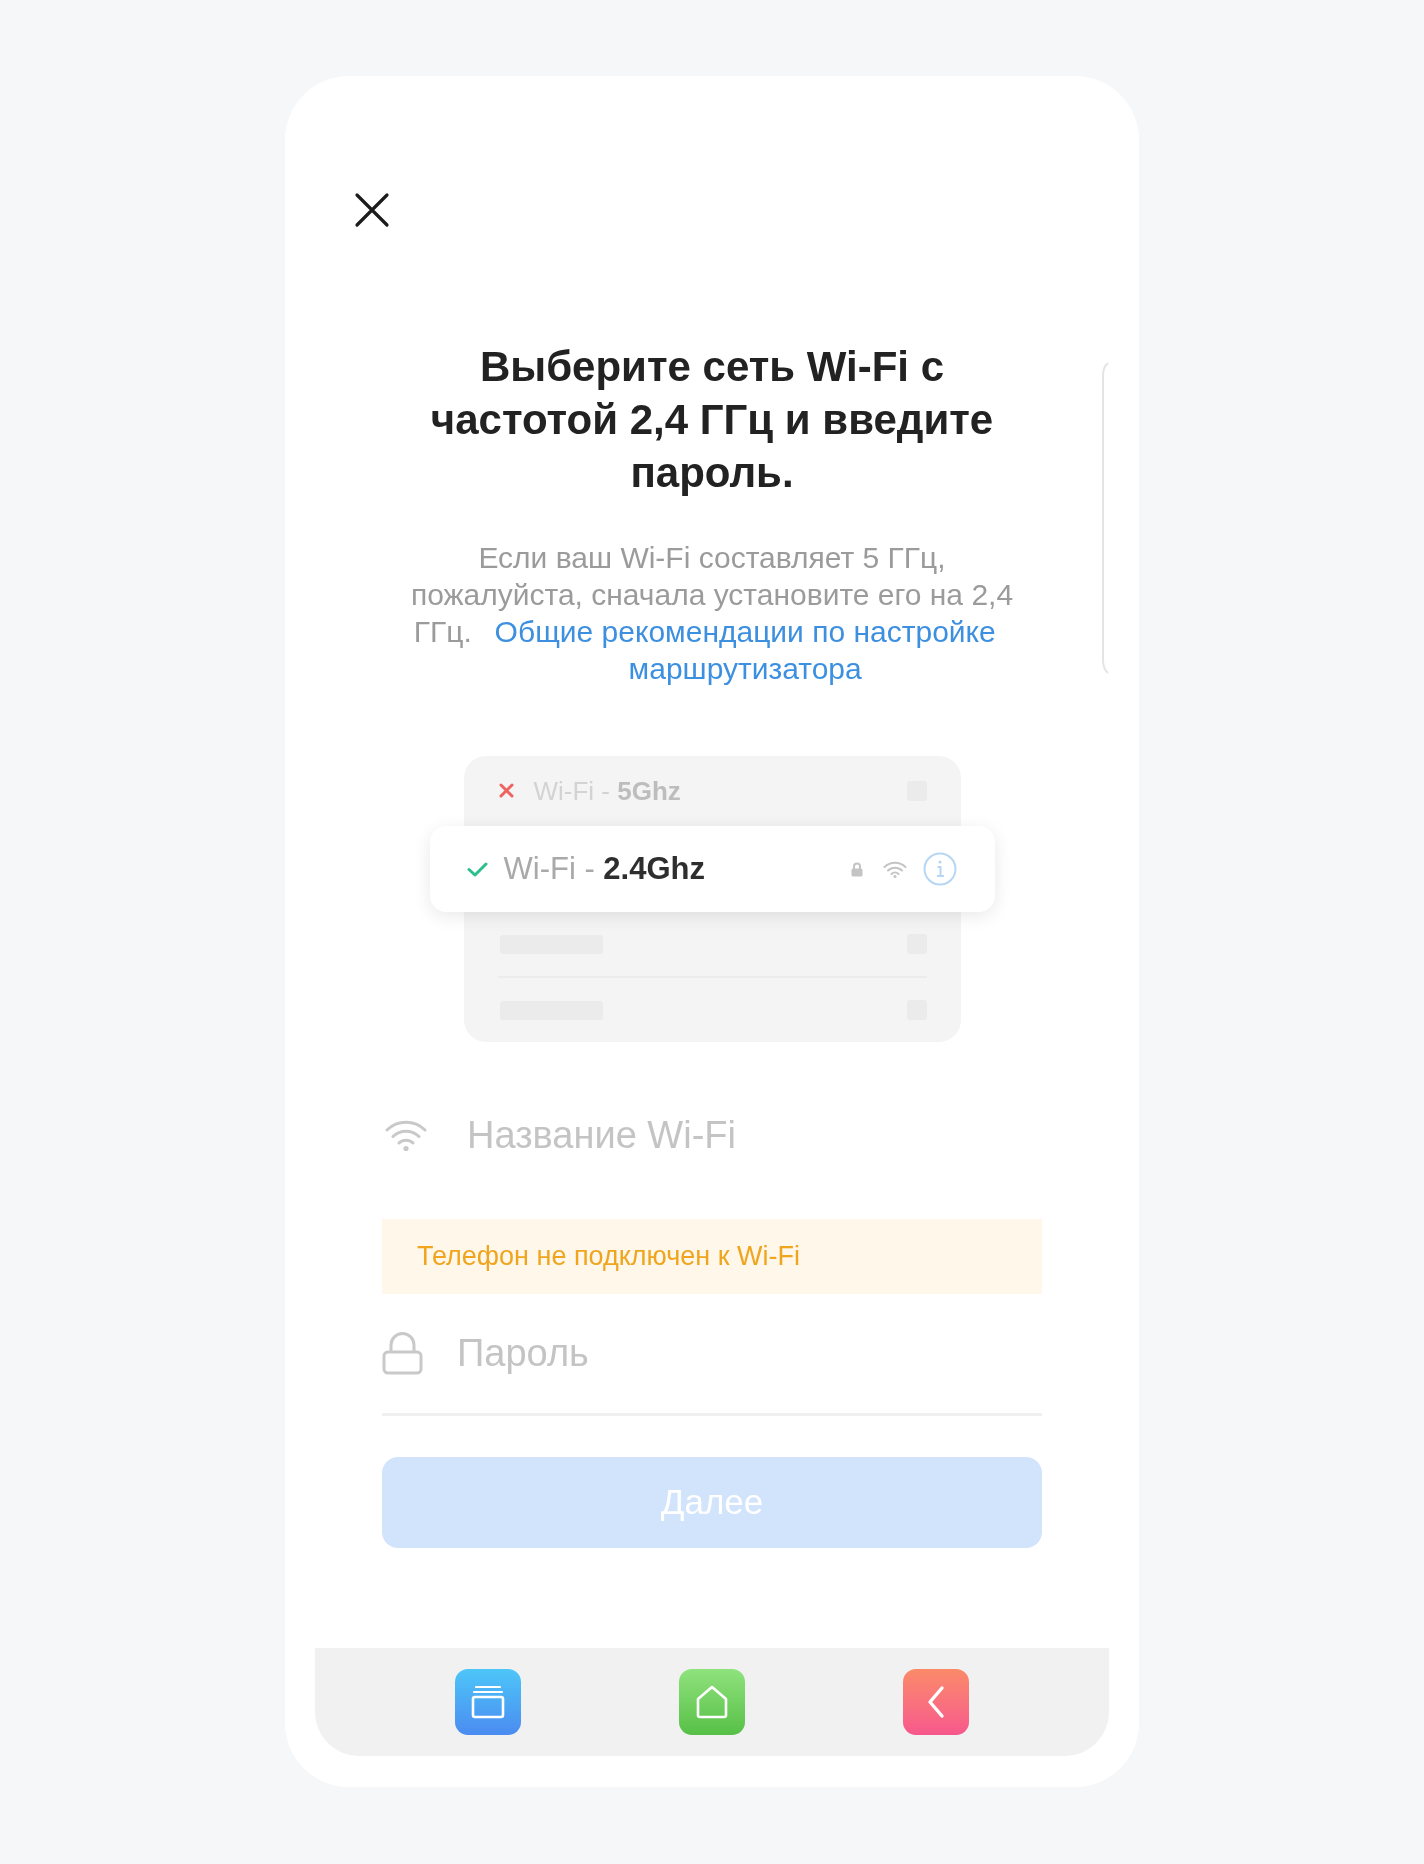 This screenshot has height=1864, width=1424. Describe the element at coordinates (936, 1702) in the screenshot. I see `back-icon` at that location.